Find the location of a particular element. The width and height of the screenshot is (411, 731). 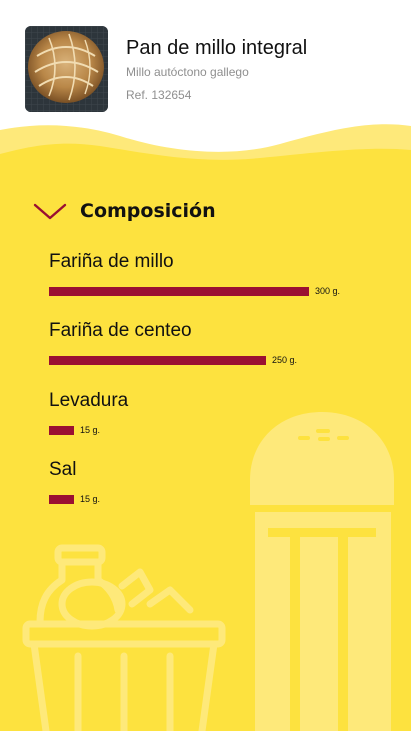

ingredient-label: Sal is located at coordinates (63, 469).